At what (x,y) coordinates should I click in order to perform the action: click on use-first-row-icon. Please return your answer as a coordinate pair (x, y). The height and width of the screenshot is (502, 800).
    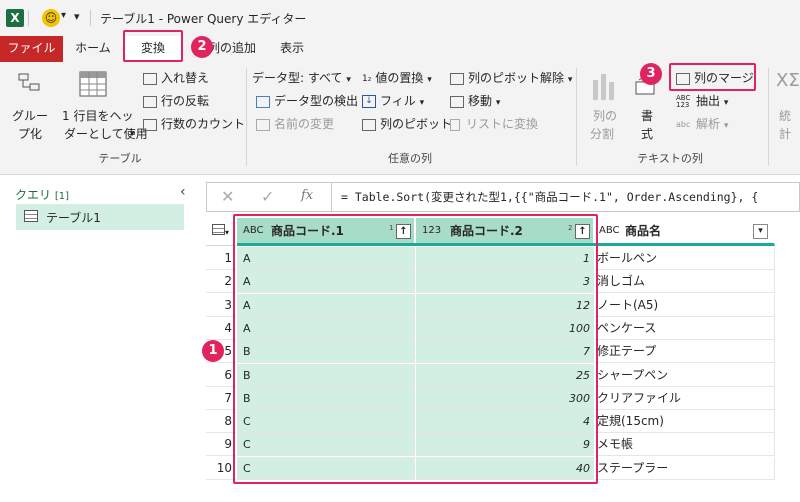
    Looking at the image, I should click on (93, 85).